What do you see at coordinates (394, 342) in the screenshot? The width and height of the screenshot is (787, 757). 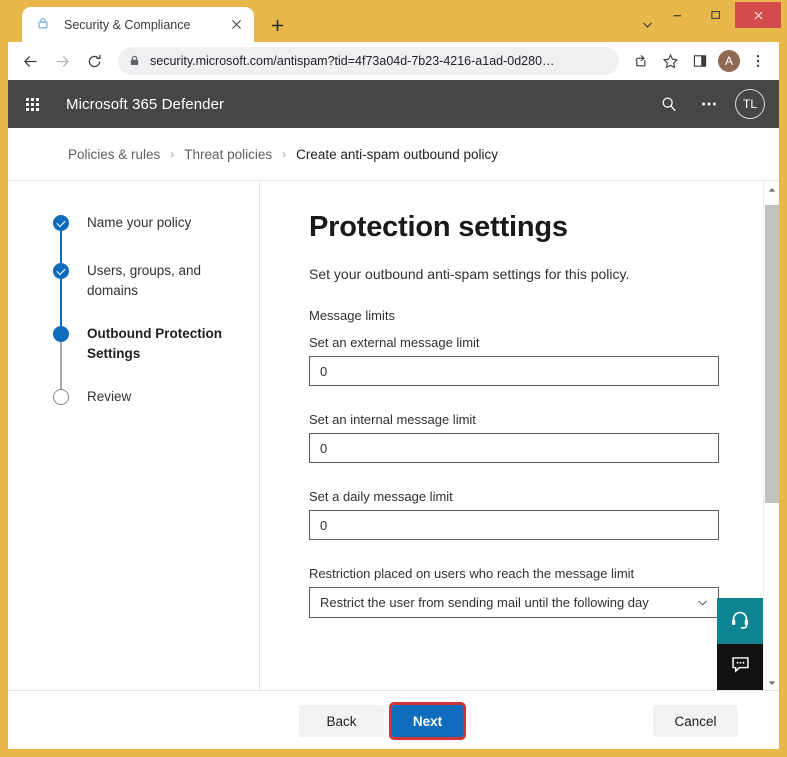 I see `field-label: Set an external message limit` at bounding box center [394, 342].